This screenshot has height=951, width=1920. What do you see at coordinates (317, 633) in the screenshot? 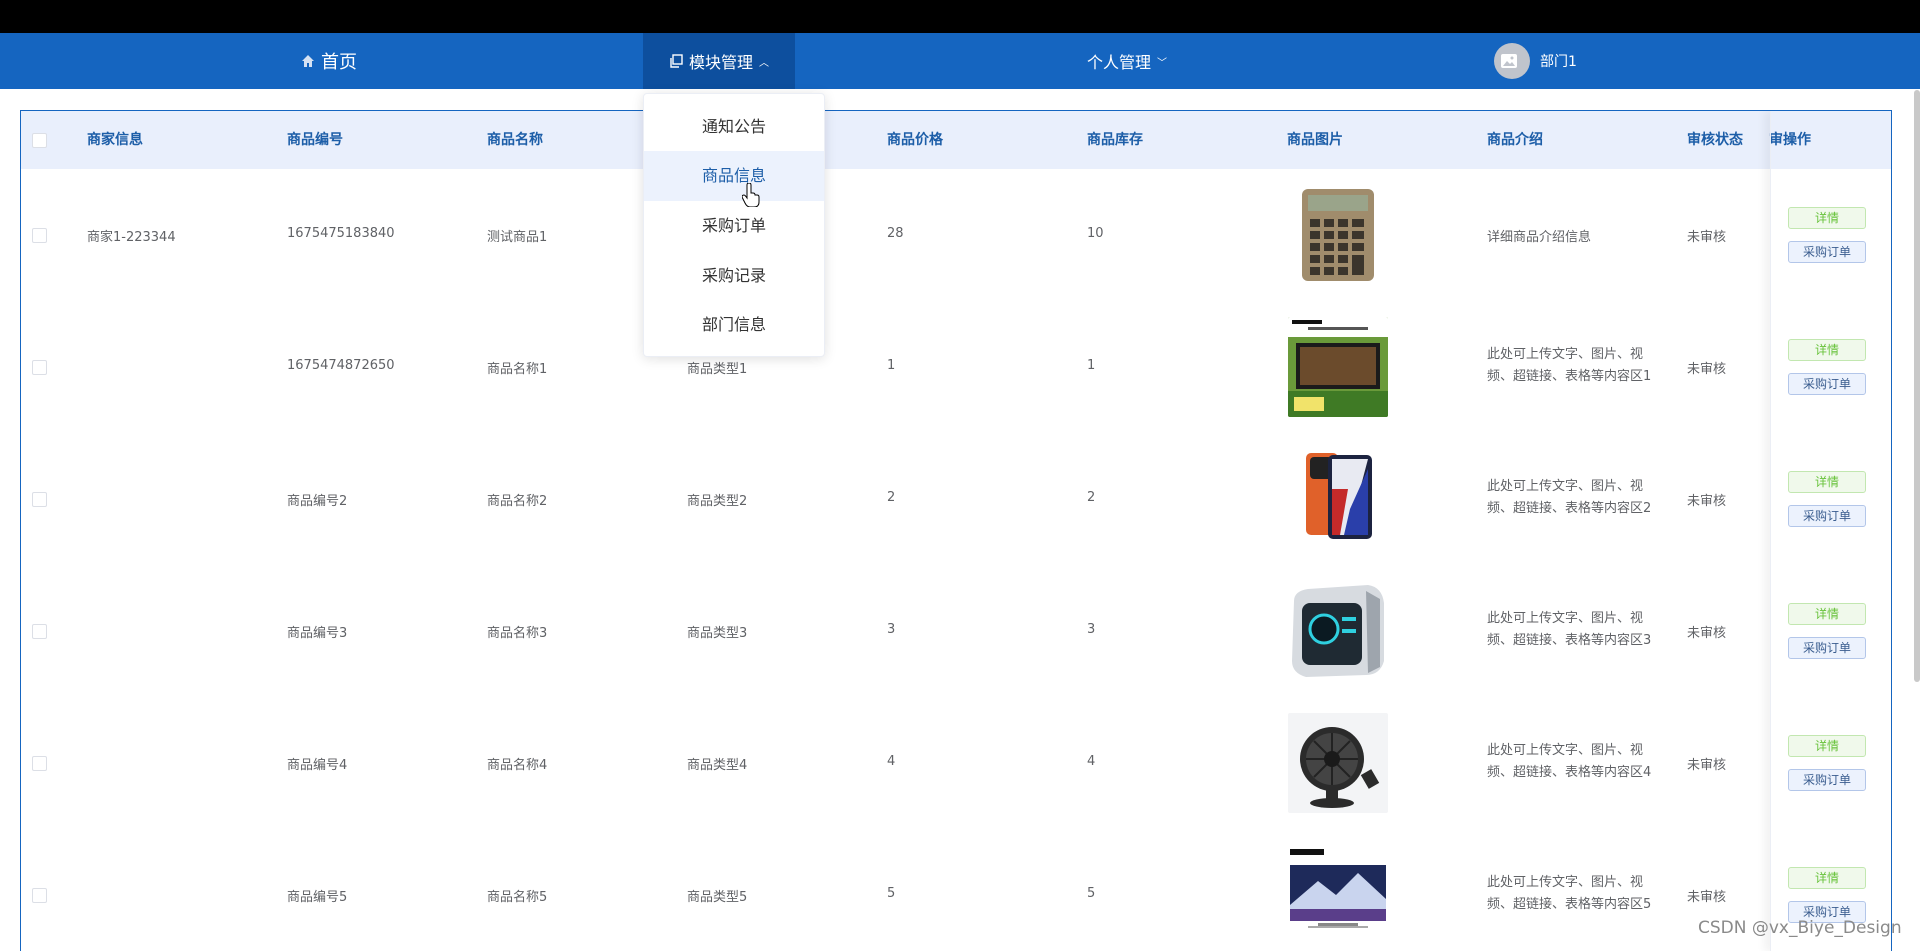
I see `cell-code: 商品编号3` at bounding box center [317, 633].